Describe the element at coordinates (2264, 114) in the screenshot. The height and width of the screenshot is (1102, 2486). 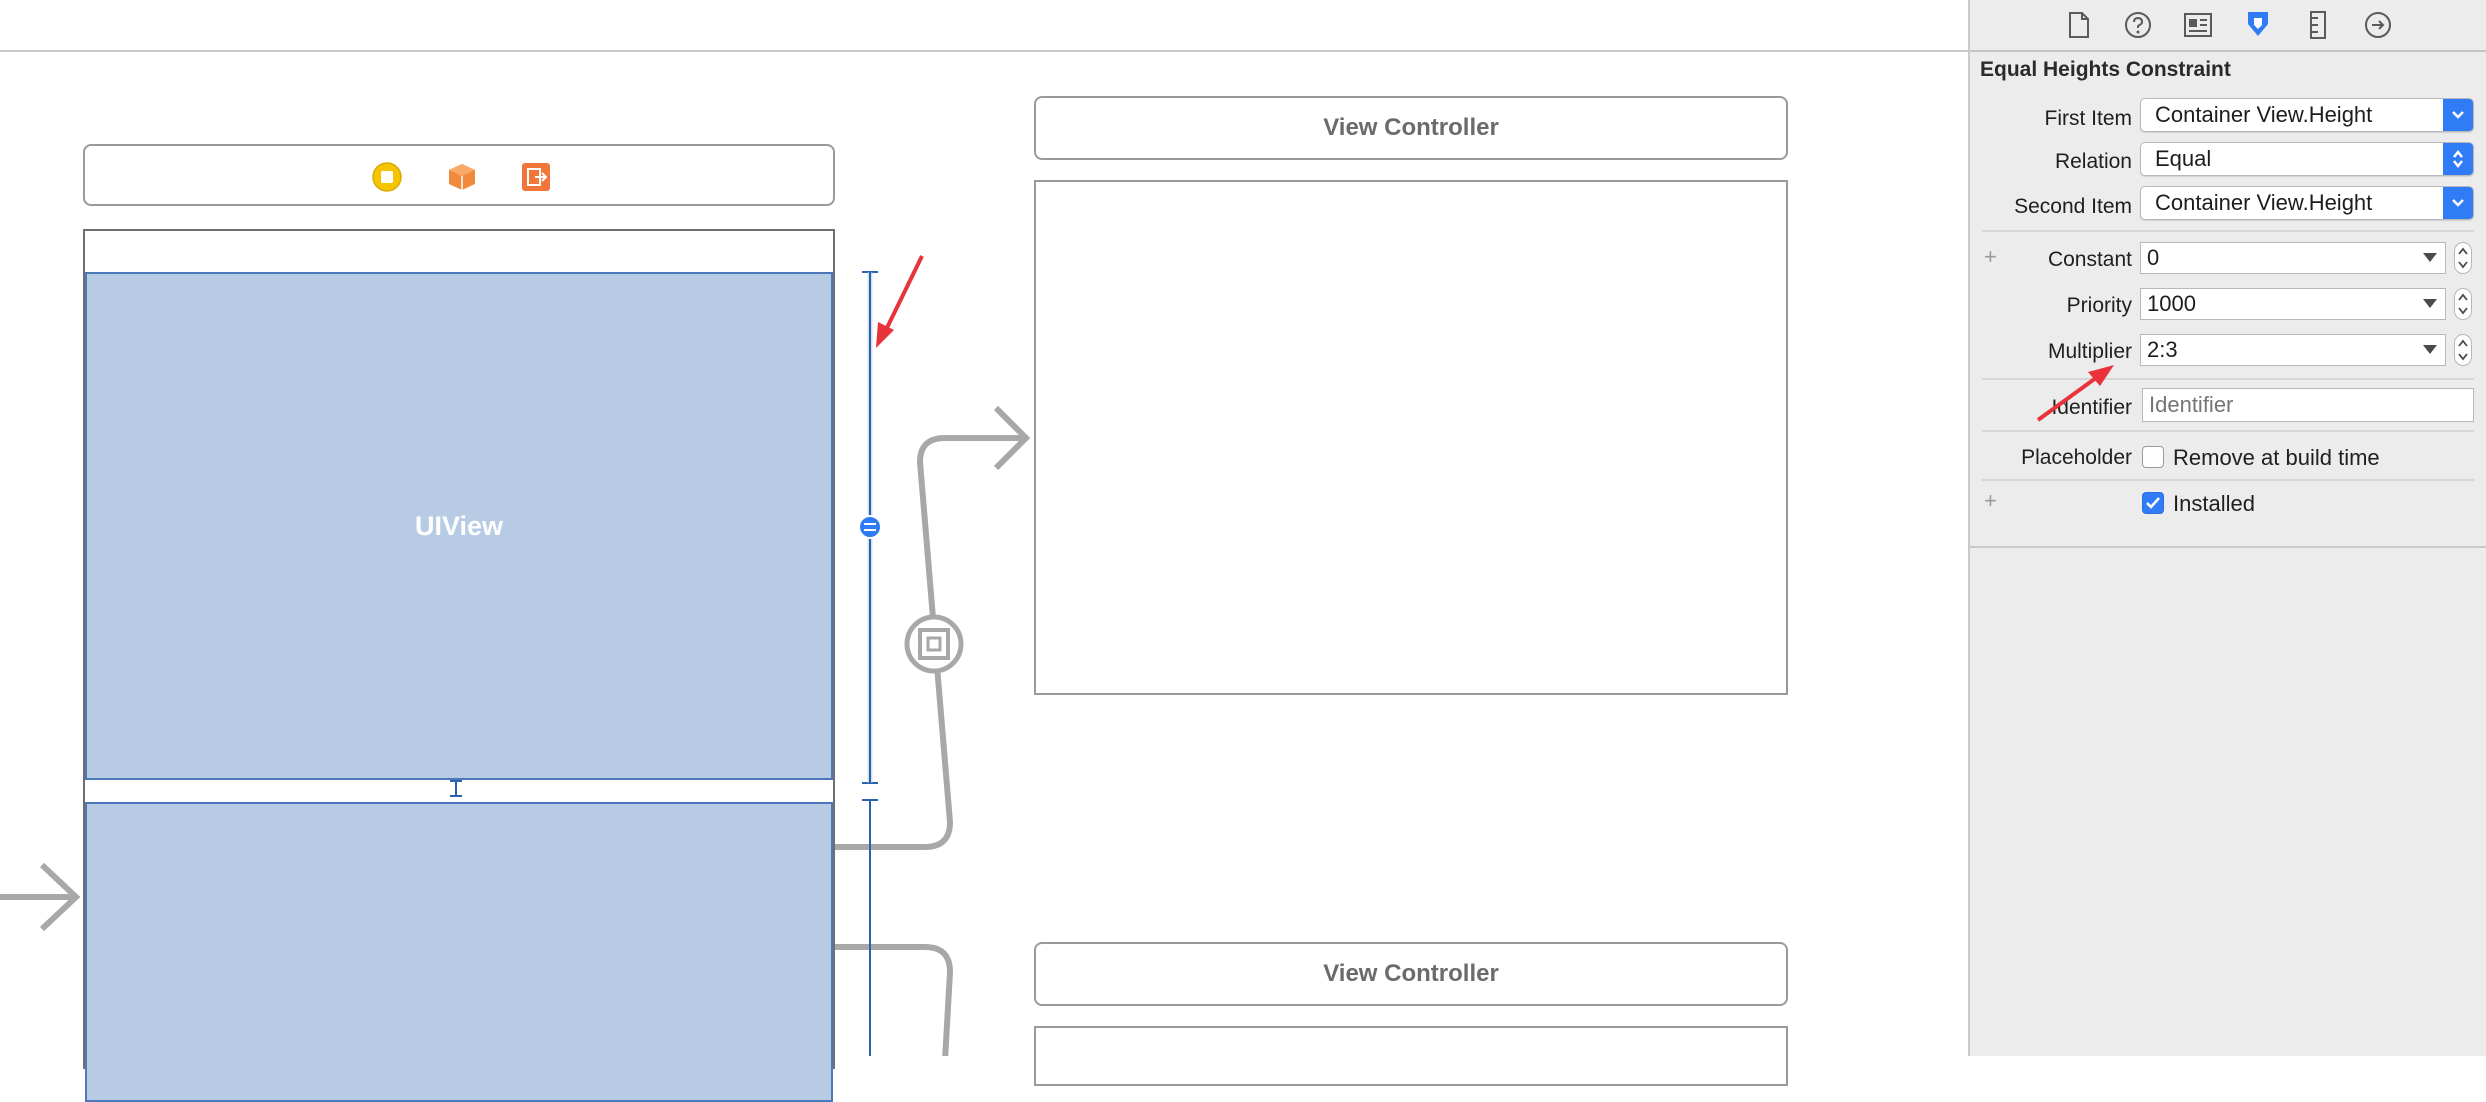
I see `first-item-value: Container View.Height` at that location.